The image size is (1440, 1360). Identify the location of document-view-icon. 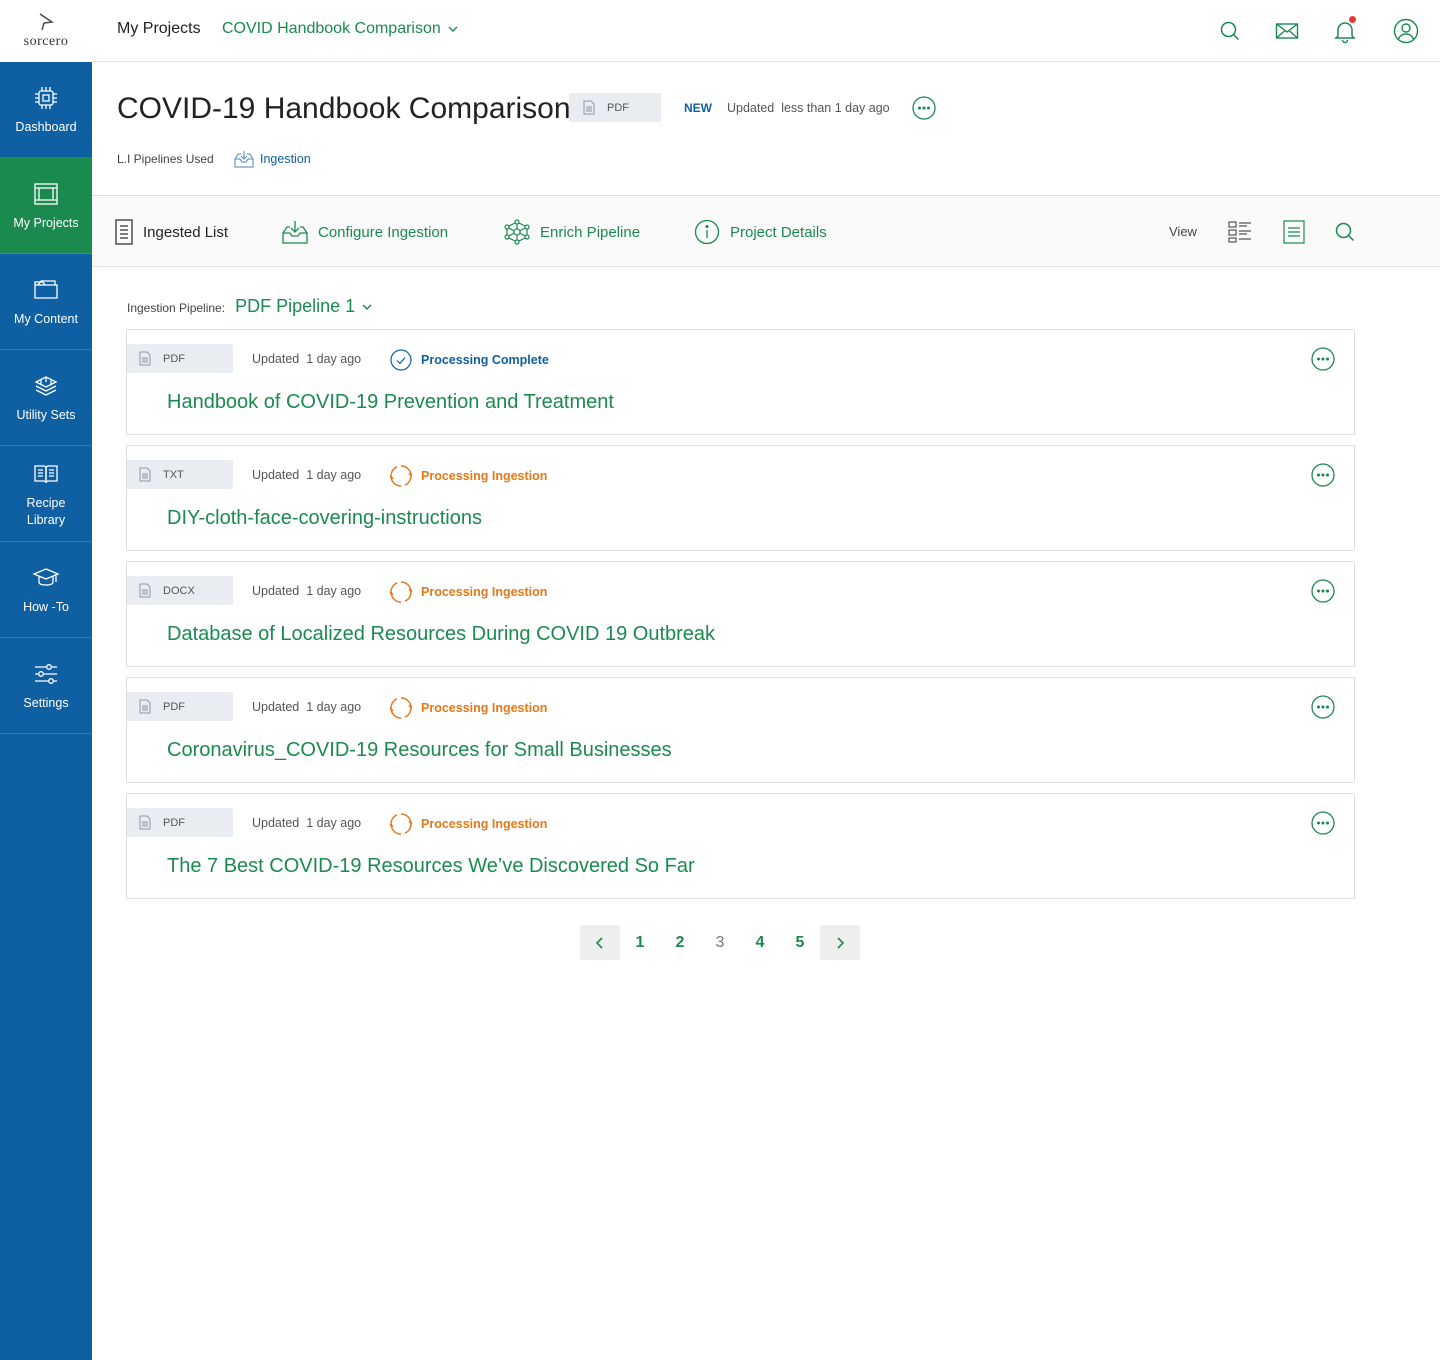
(1294, 232).